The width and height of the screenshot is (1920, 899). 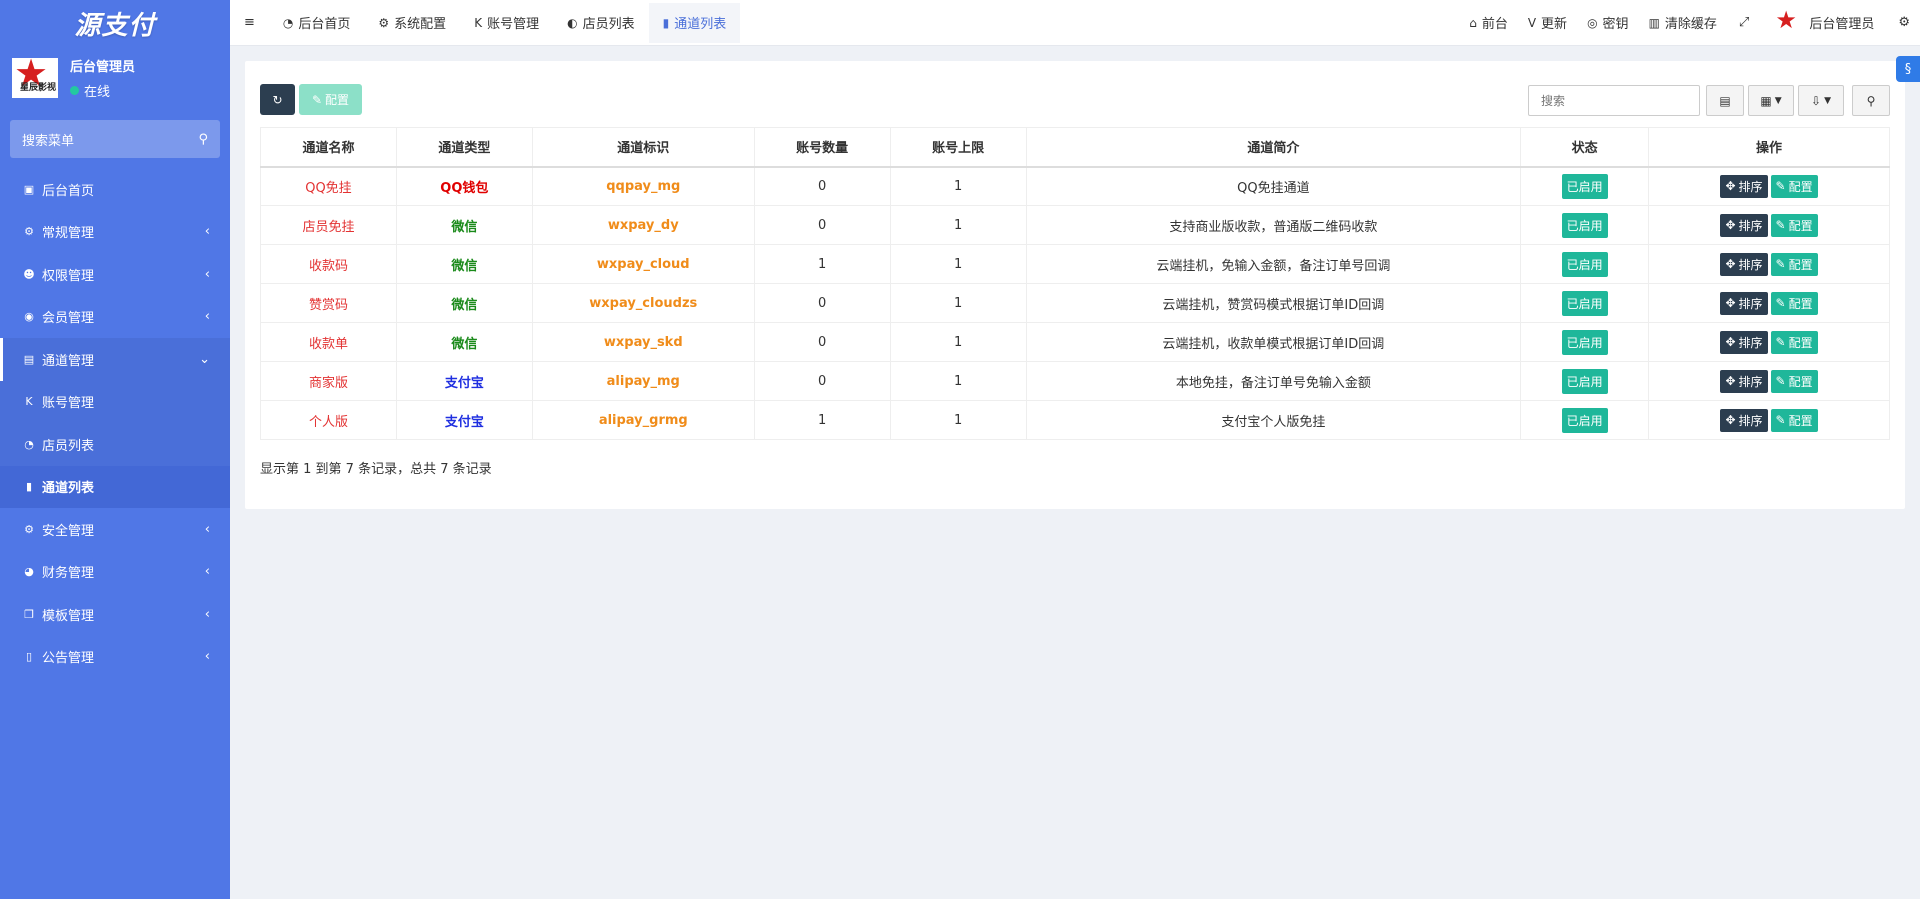 I want to click on chevron-icon: ‹, so click(x=207, y=657).